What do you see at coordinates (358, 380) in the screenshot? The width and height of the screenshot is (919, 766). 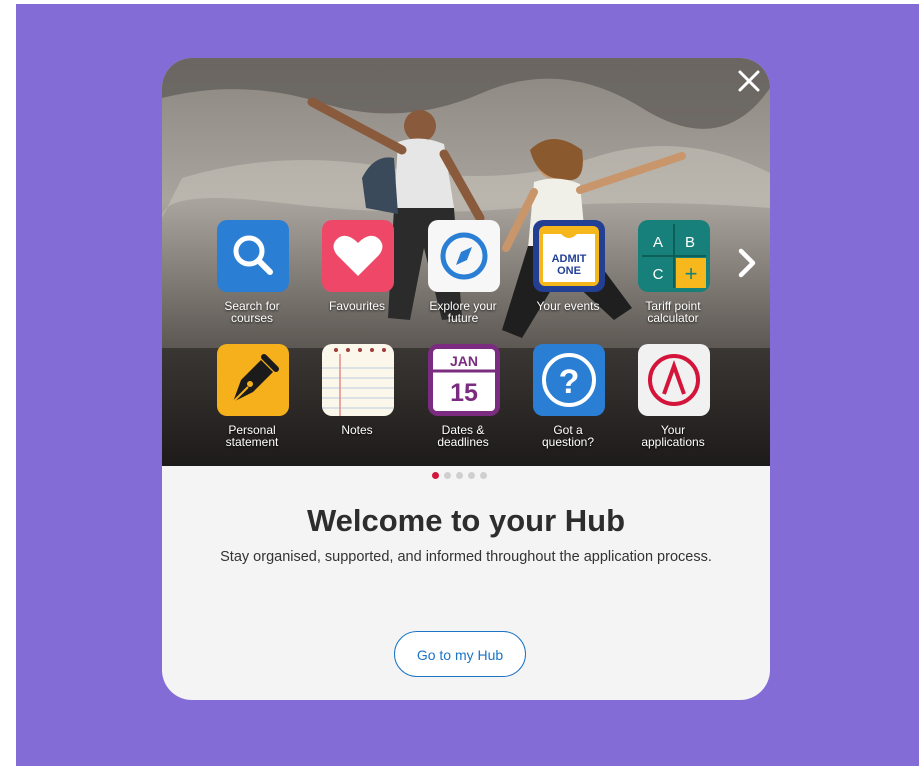 I see `notepad-icon` at bounding box center [358, 380].